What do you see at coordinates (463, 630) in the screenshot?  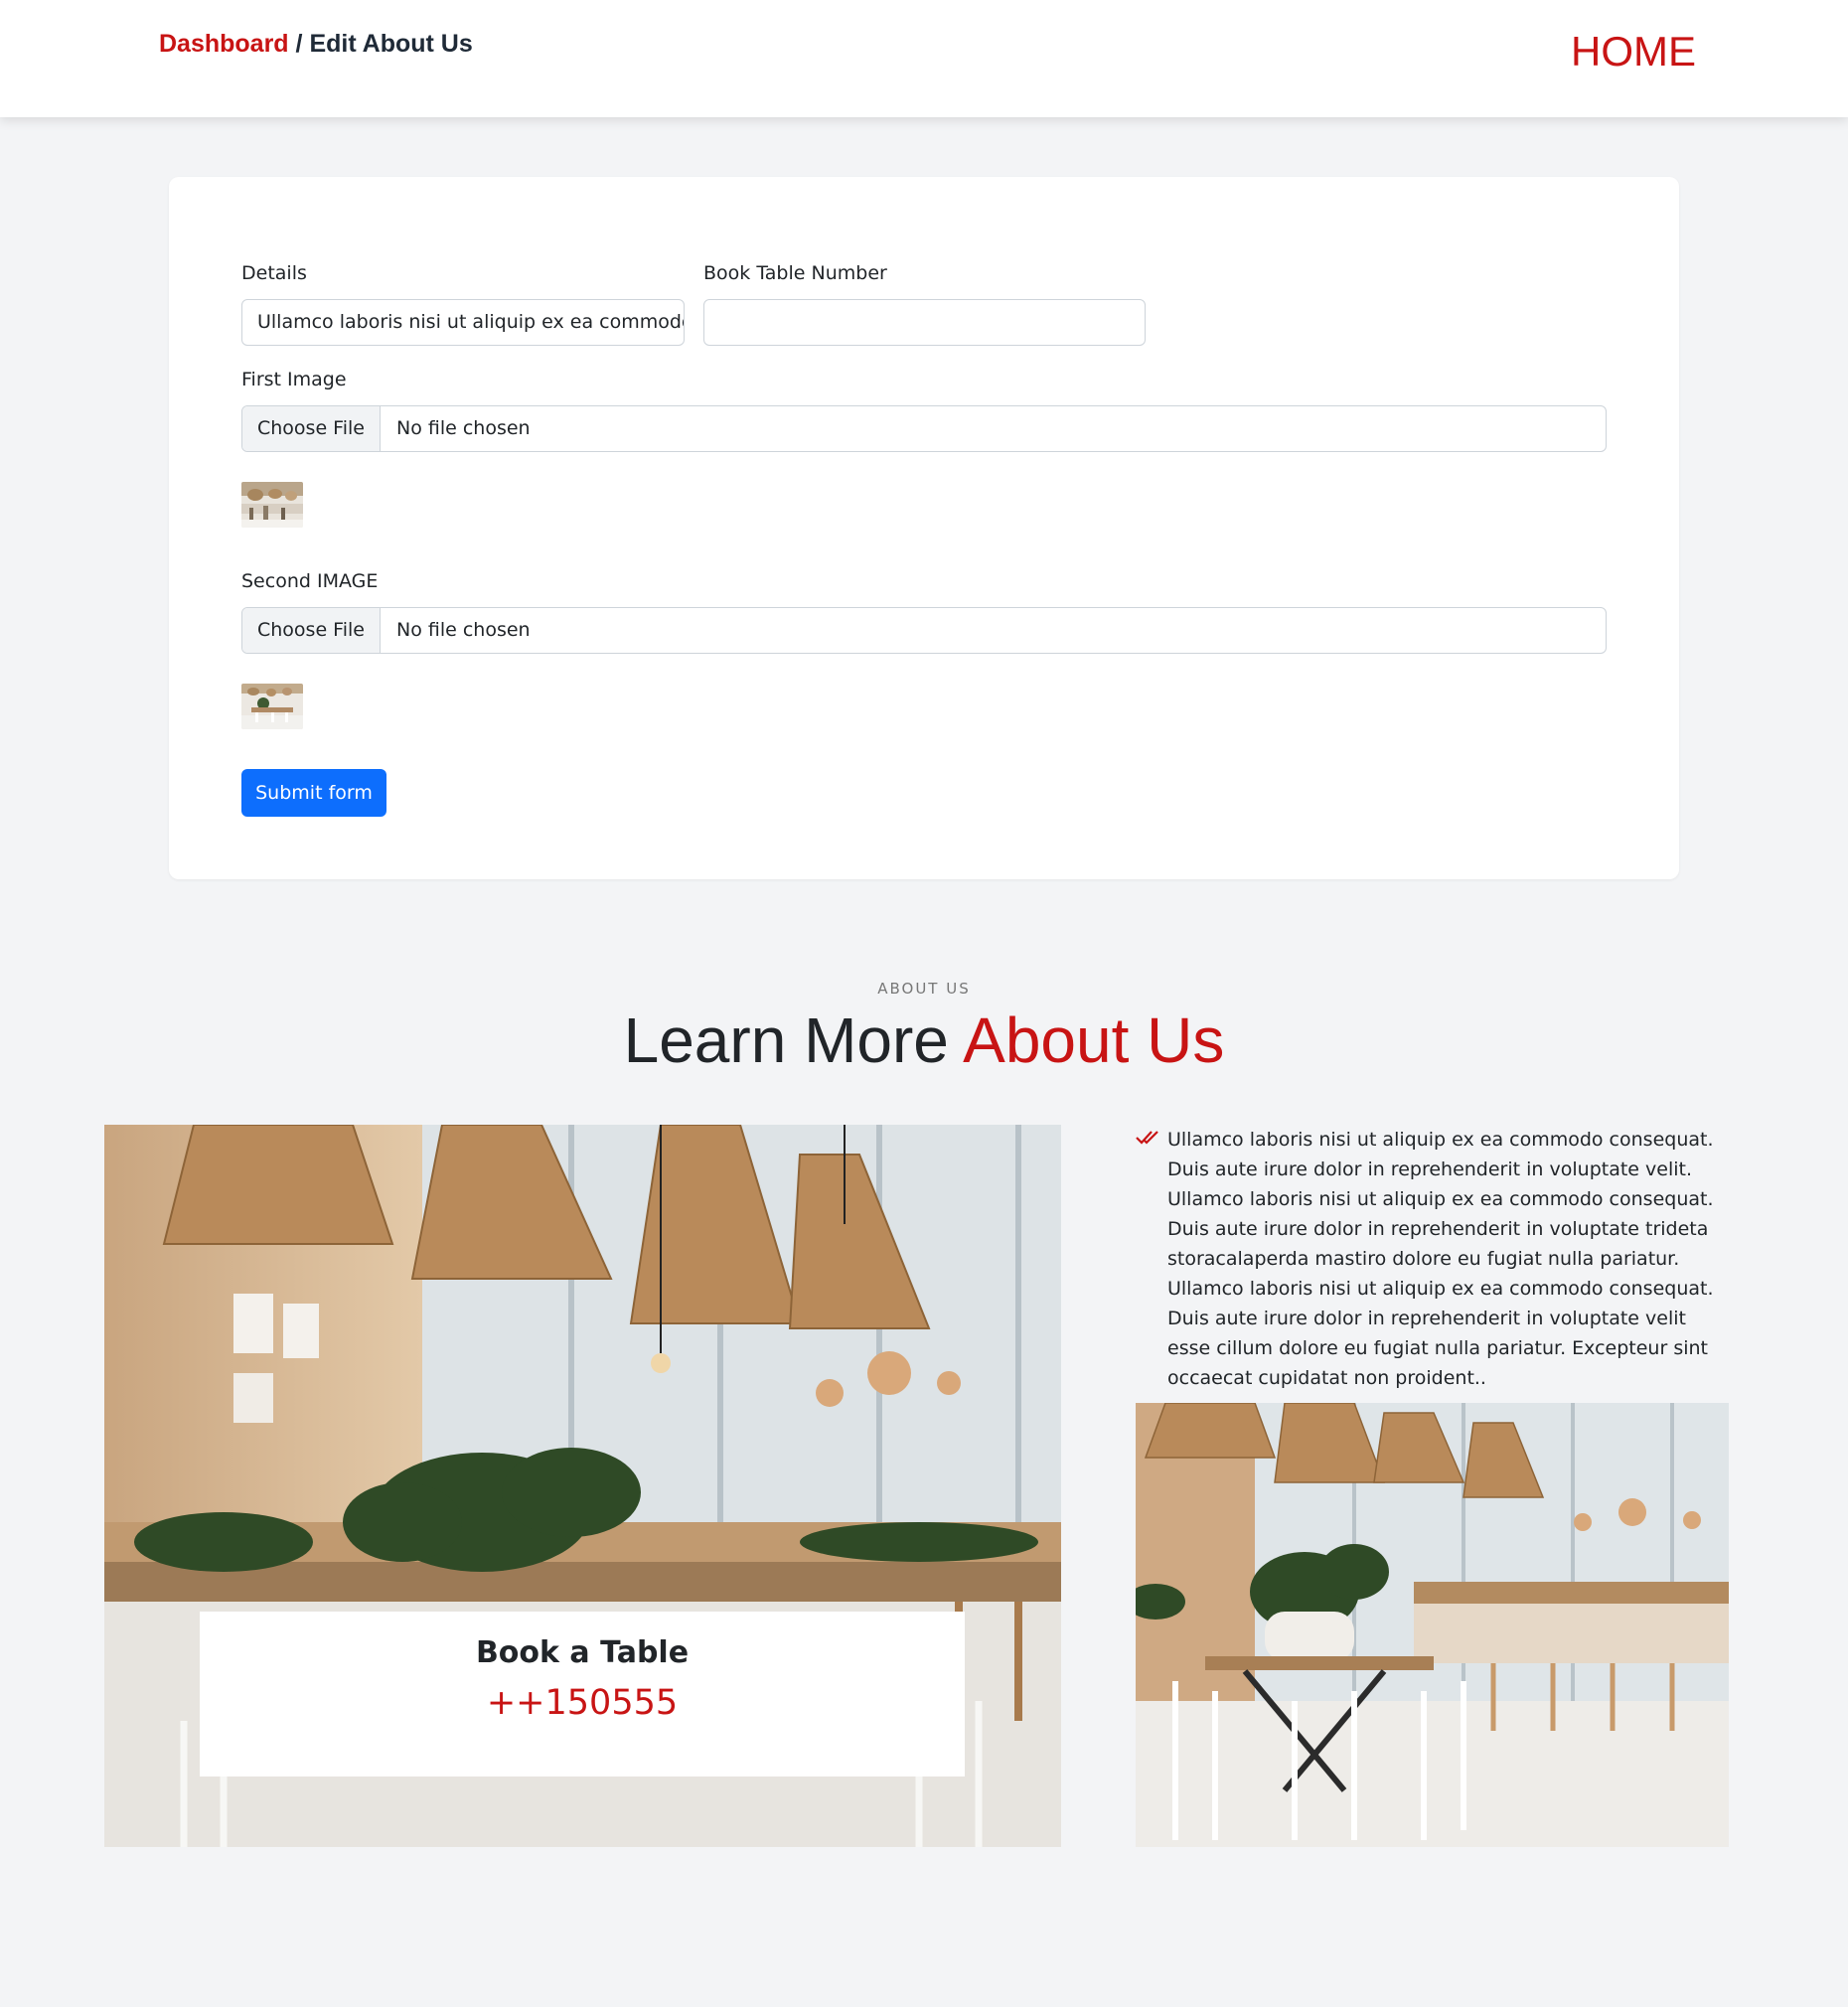 I see `second-image-file-status: No file chosen` at bounding box center [463, 630].